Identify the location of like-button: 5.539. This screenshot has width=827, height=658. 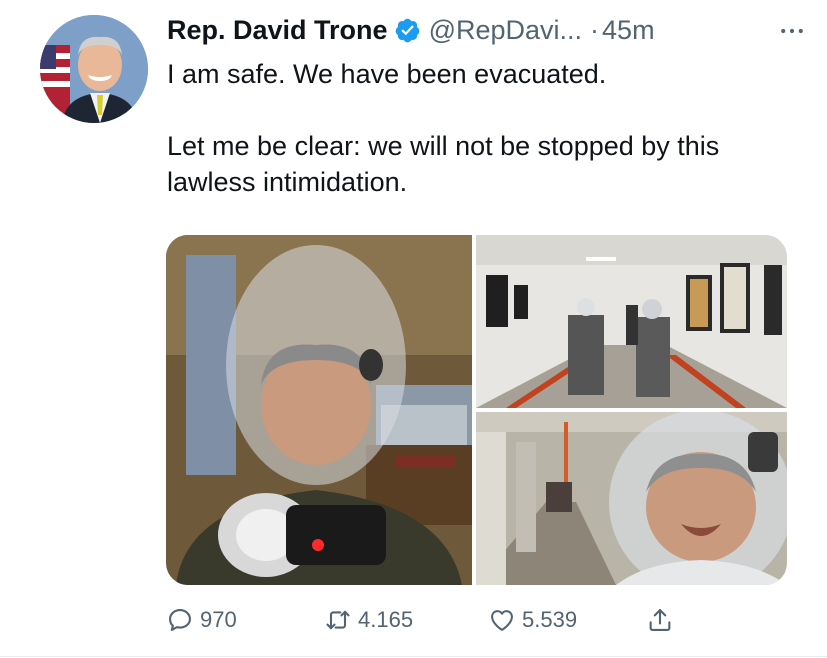
(532, 620).